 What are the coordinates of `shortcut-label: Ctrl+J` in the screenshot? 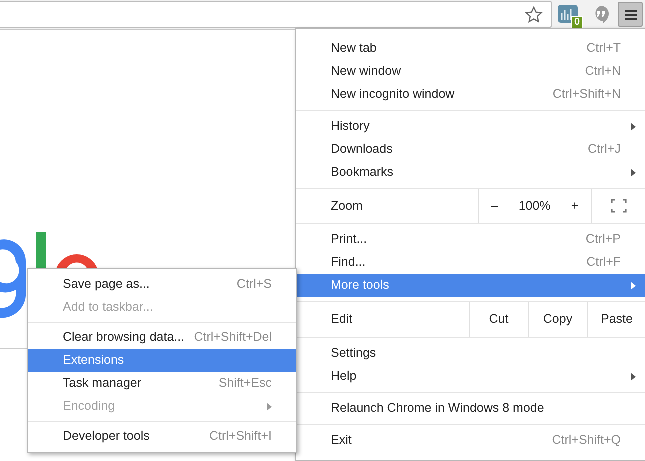 It's located at (604, 149).